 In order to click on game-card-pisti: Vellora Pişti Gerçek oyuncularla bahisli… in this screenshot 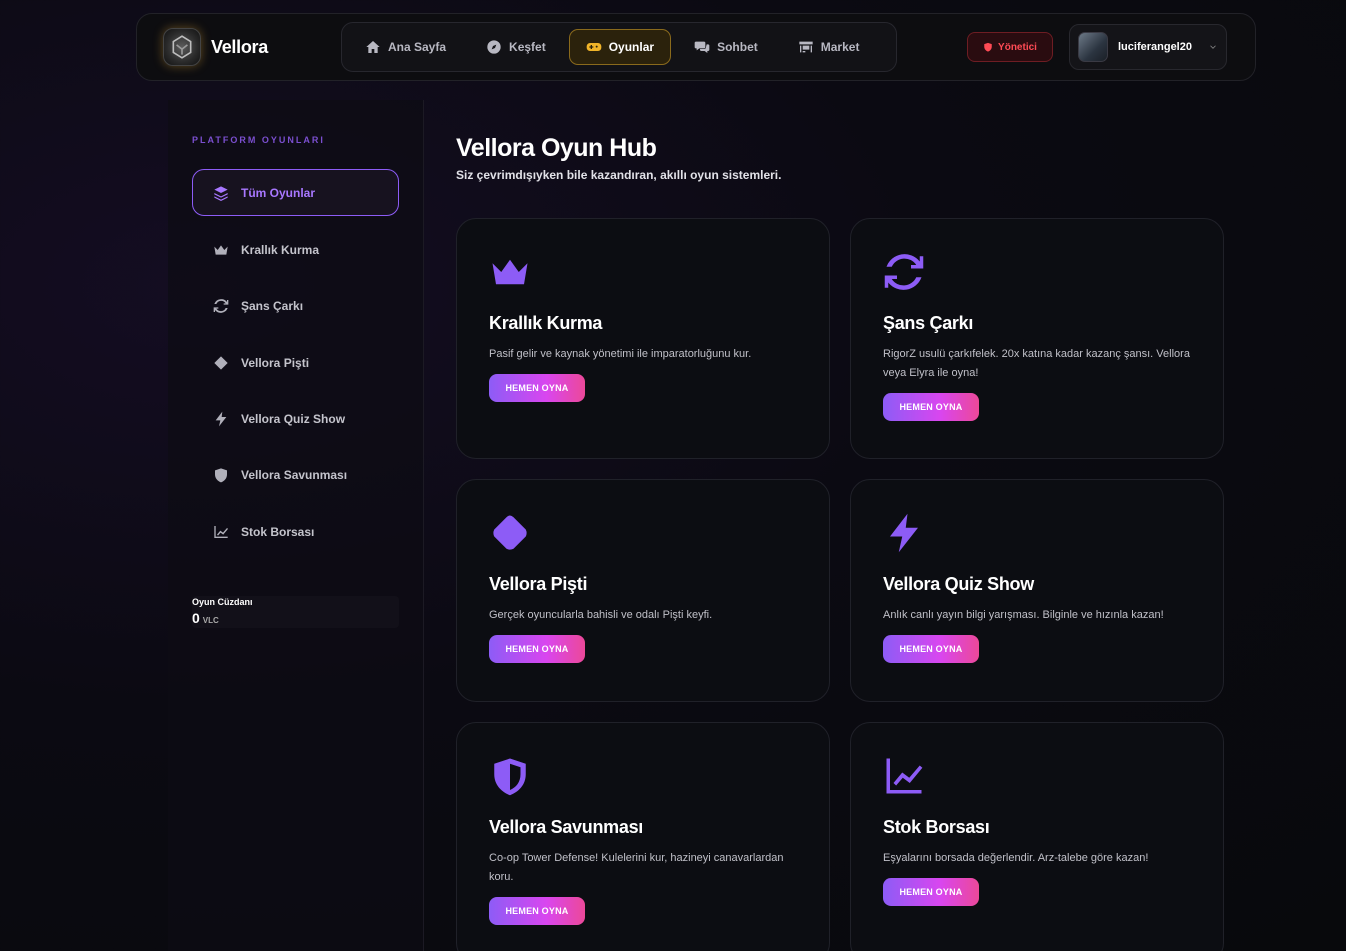, I will do `click(643, 590)`.